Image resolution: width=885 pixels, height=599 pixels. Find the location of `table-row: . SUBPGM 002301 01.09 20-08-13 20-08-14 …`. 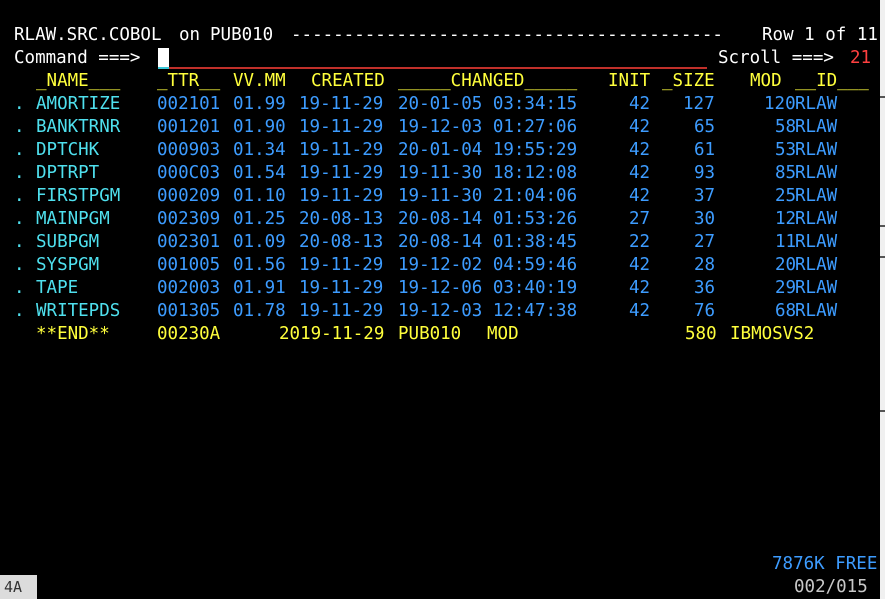

table-row: . SUBPGM 002301 01.09 20-08-13 20-08-14 … is located at coordinates (425, 242).